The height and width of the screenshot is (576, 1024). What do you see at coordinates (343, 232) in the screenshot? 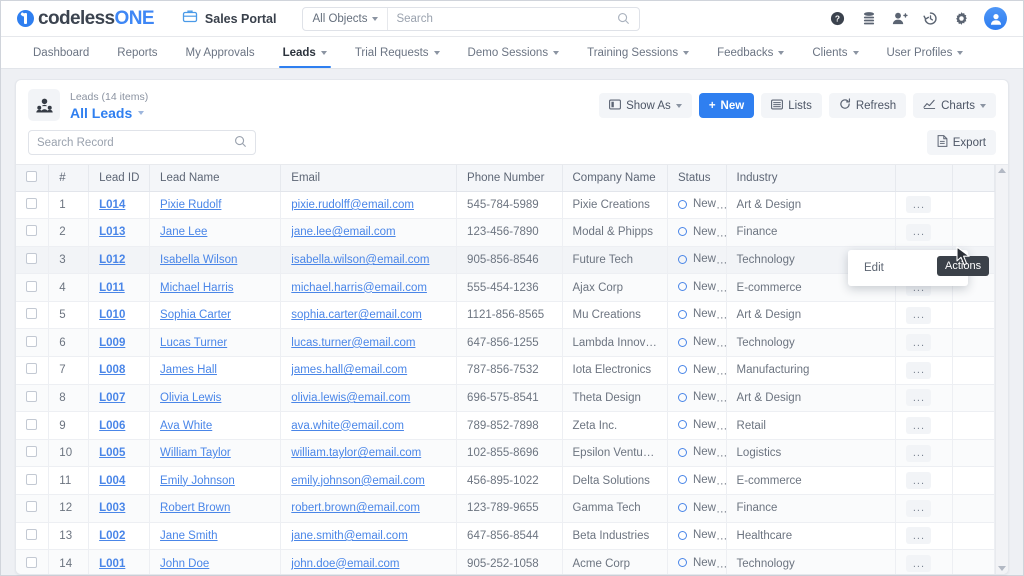
I see `email-link: jane.lee@email.com` at bounding box center [343, 232].